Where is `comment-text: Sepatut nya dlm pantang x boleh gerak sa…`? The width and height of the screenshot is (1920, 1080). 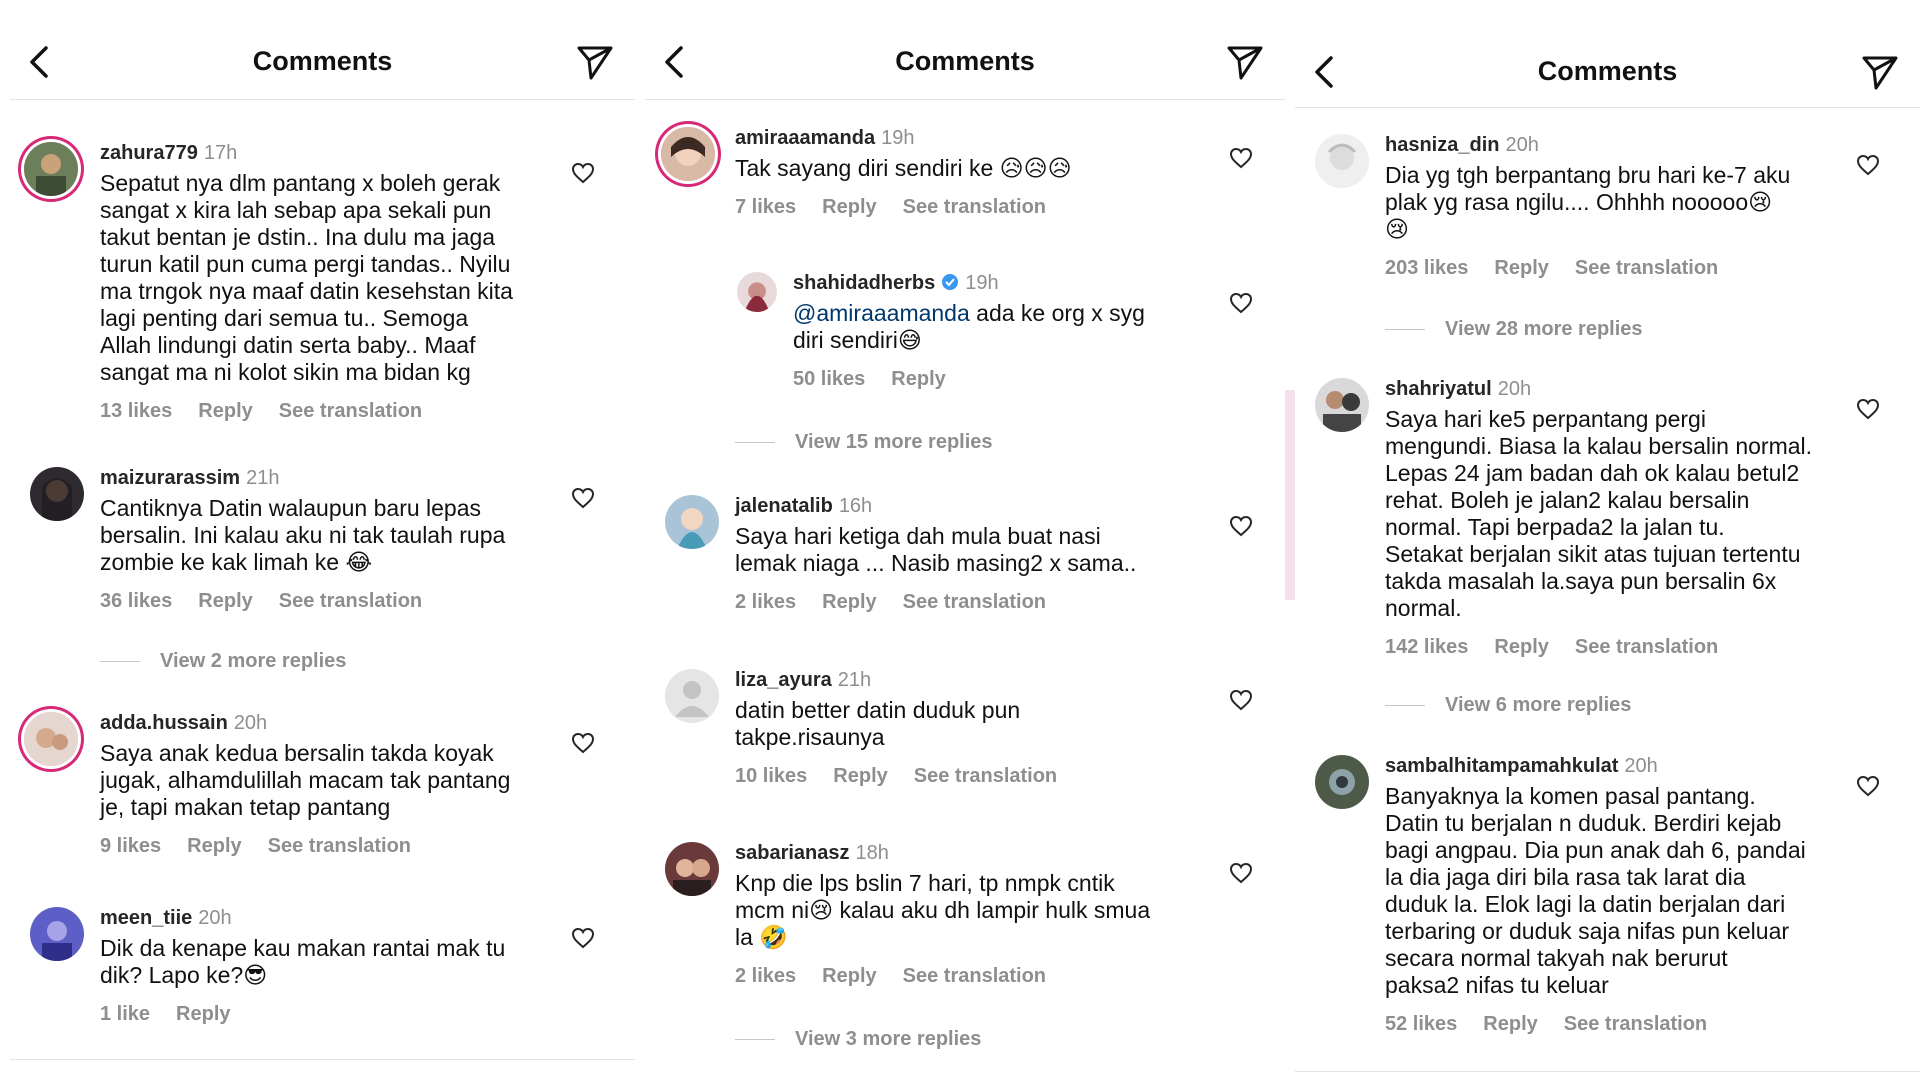
comment-text: Sepatut nya dlm pantang x boleh gerak sa… is located at coordinates (306, 277).